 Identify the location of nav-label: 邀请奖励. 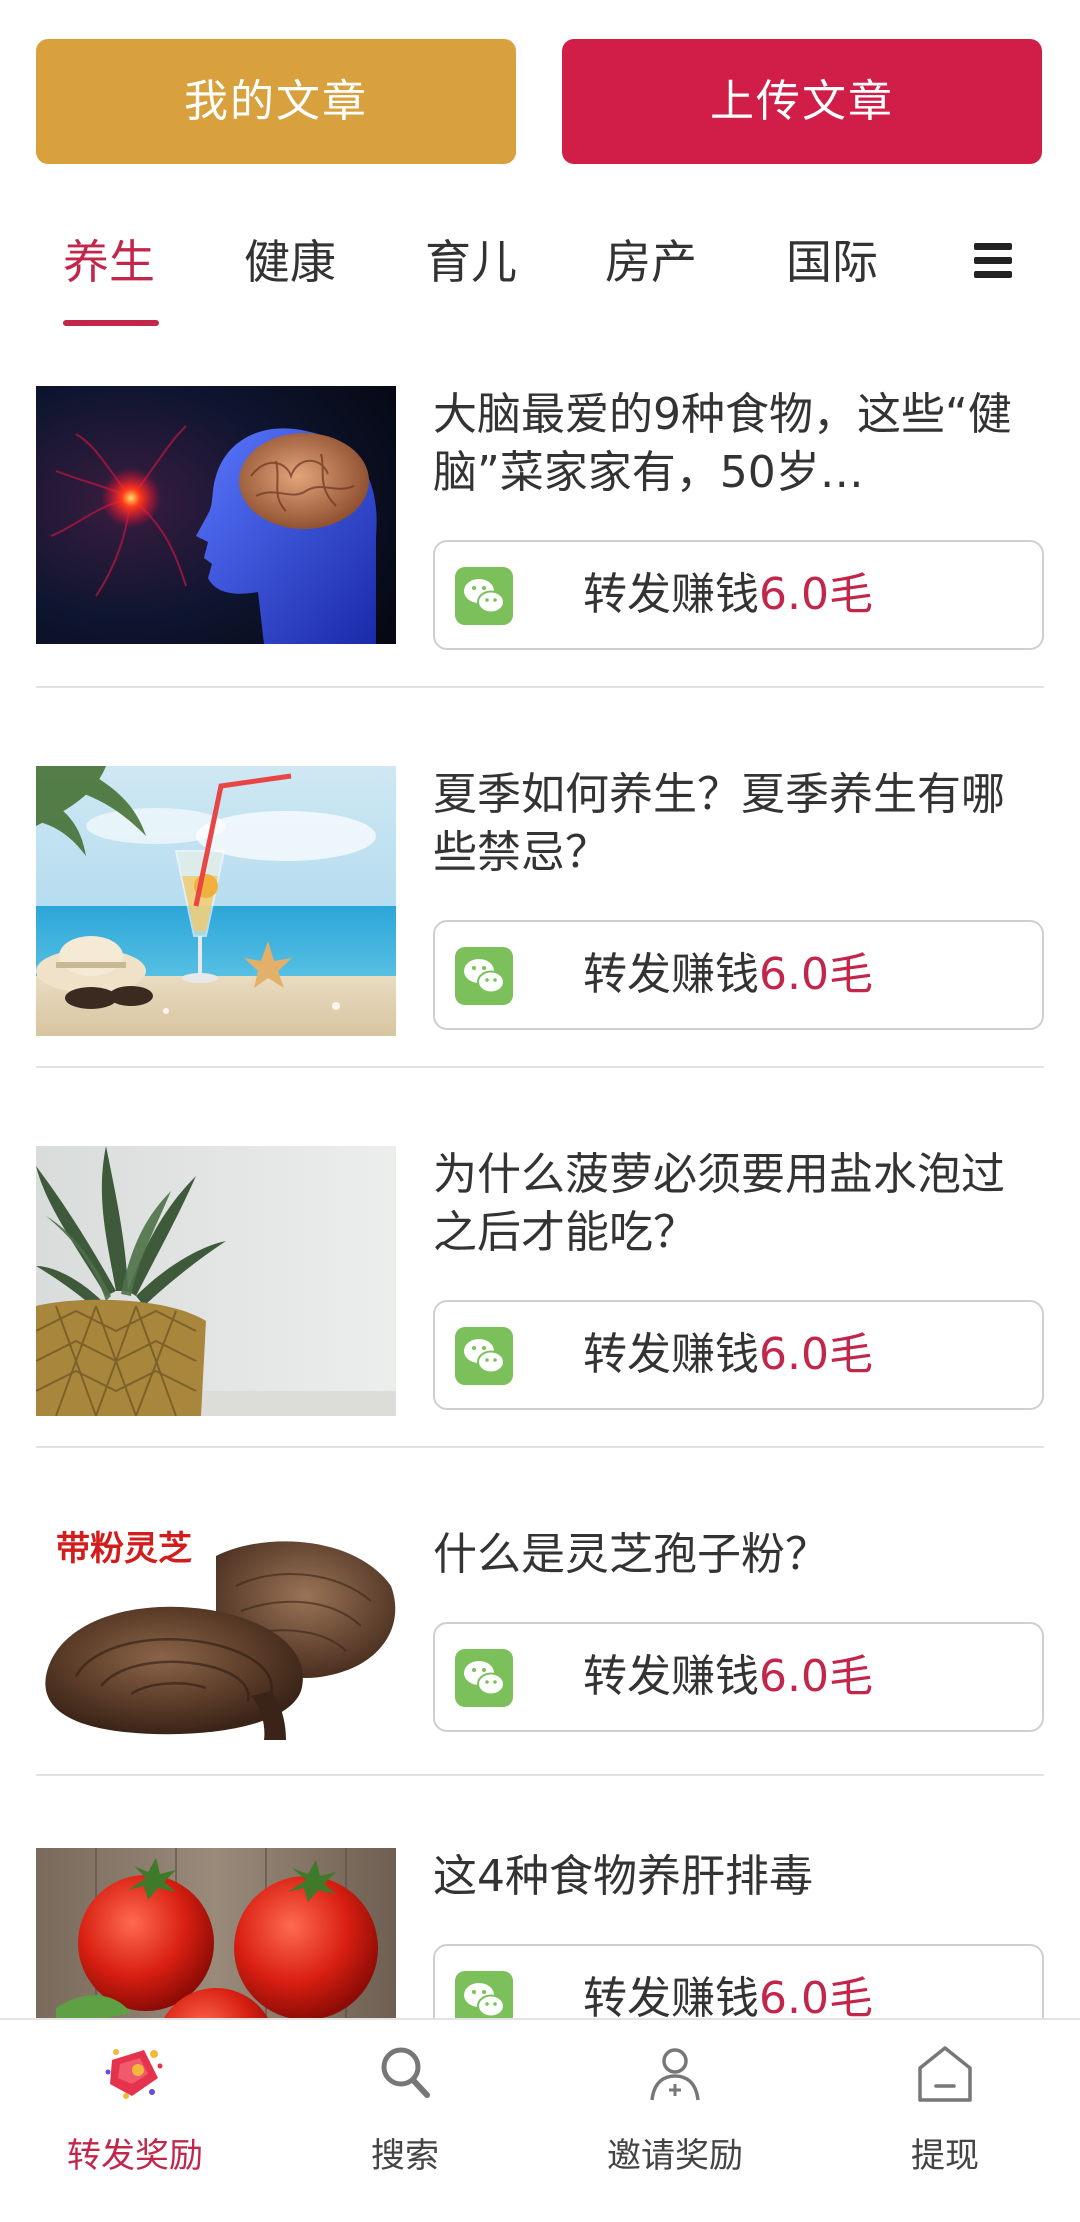
(675, 2156).